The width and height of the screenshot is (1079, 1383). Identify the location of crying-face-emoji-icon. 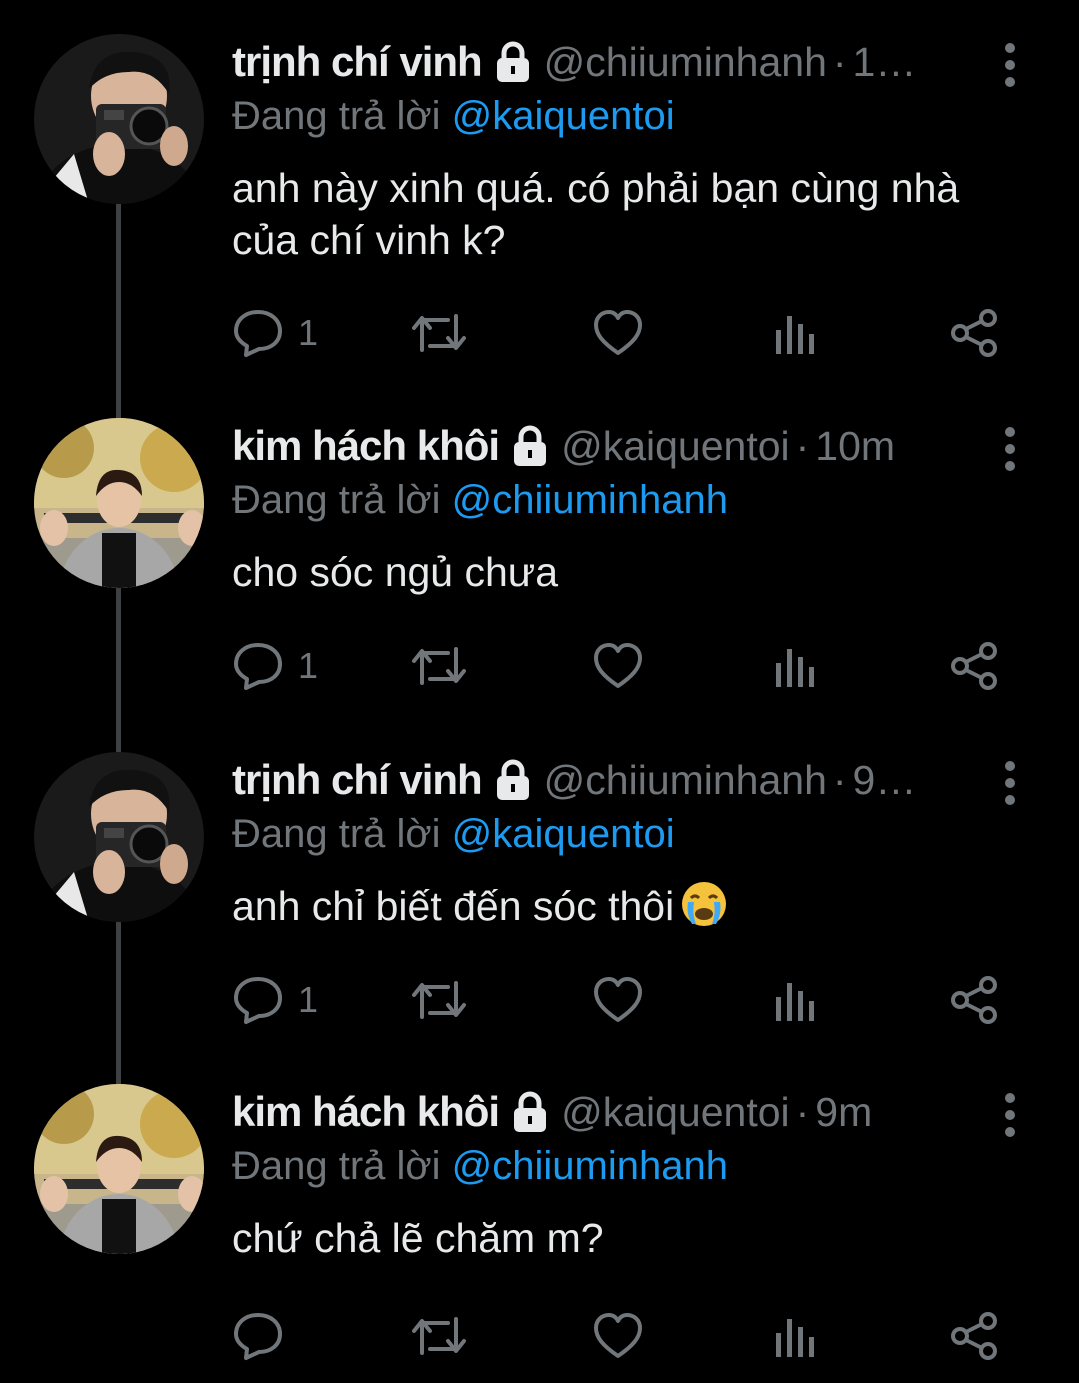
(704, 904).